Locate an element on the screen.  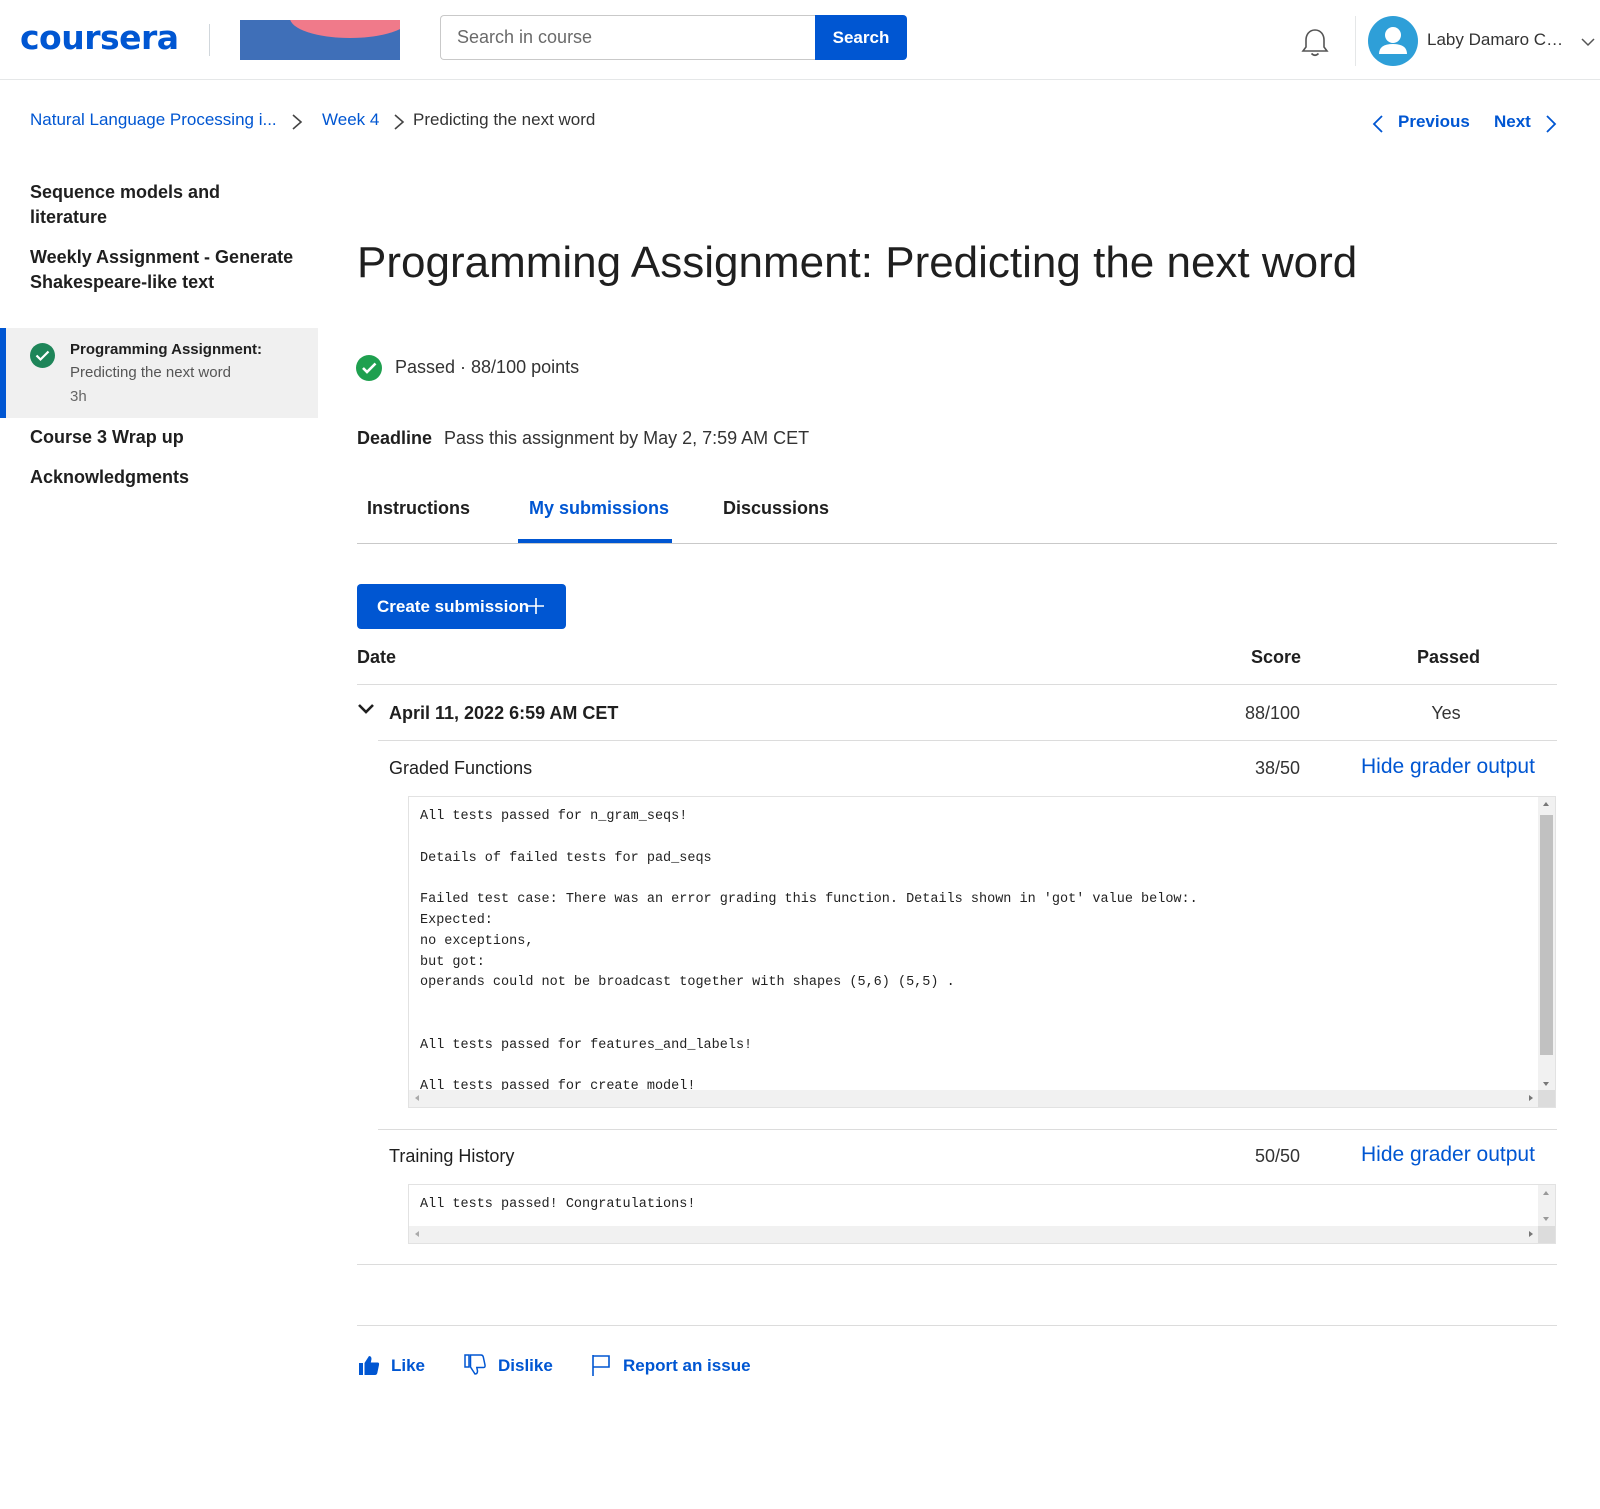
avatar-icon is located at coordinates (1393, 41).